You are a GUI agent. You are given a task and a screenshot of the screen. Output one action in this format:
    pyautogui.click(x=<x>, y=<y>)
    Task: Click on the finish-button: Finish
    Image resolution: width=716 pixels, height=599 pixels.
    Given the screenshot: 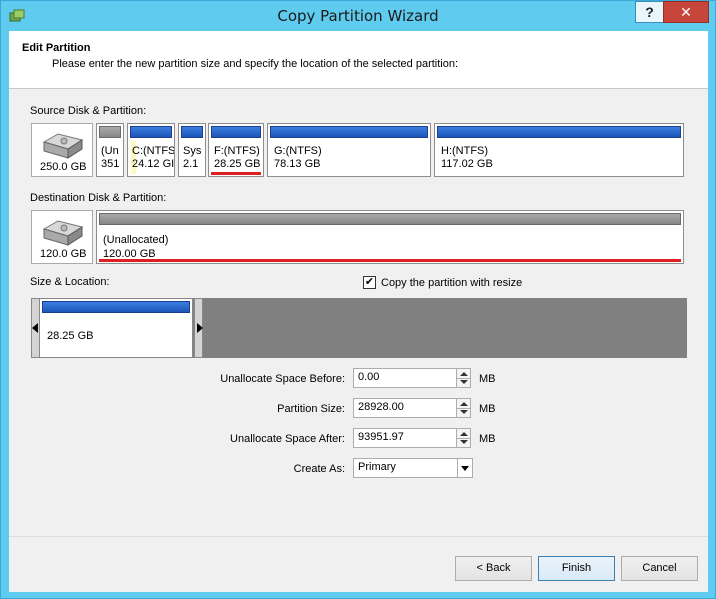 What is the action you would take?
    pyautogui.click(x=576, y=568)
    